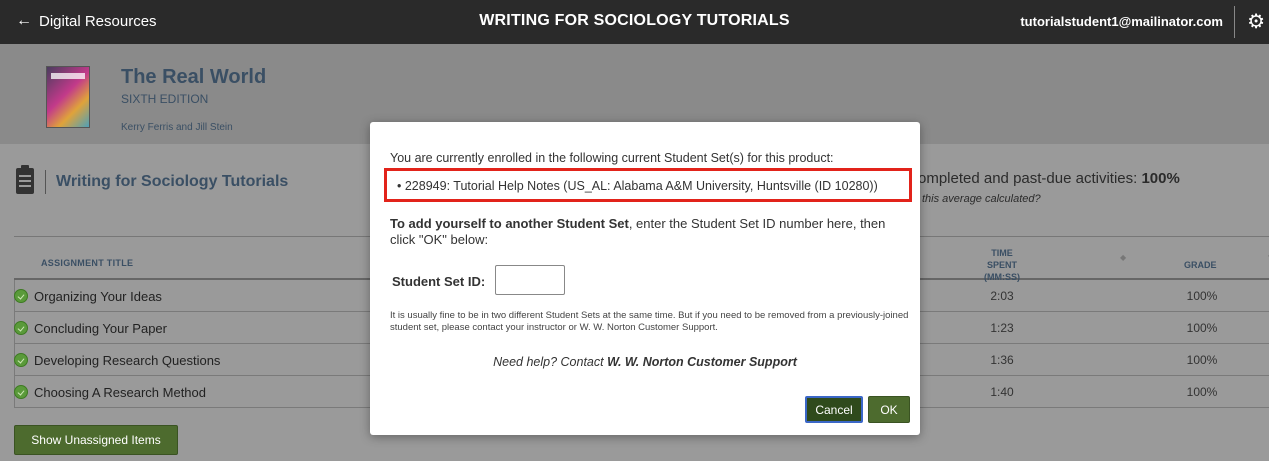 This screenshot has height=461, width=1269. Describe the element at coordinates (1002, 360) in the screenshot. I see `time-spent-value: 1:36` at that location.